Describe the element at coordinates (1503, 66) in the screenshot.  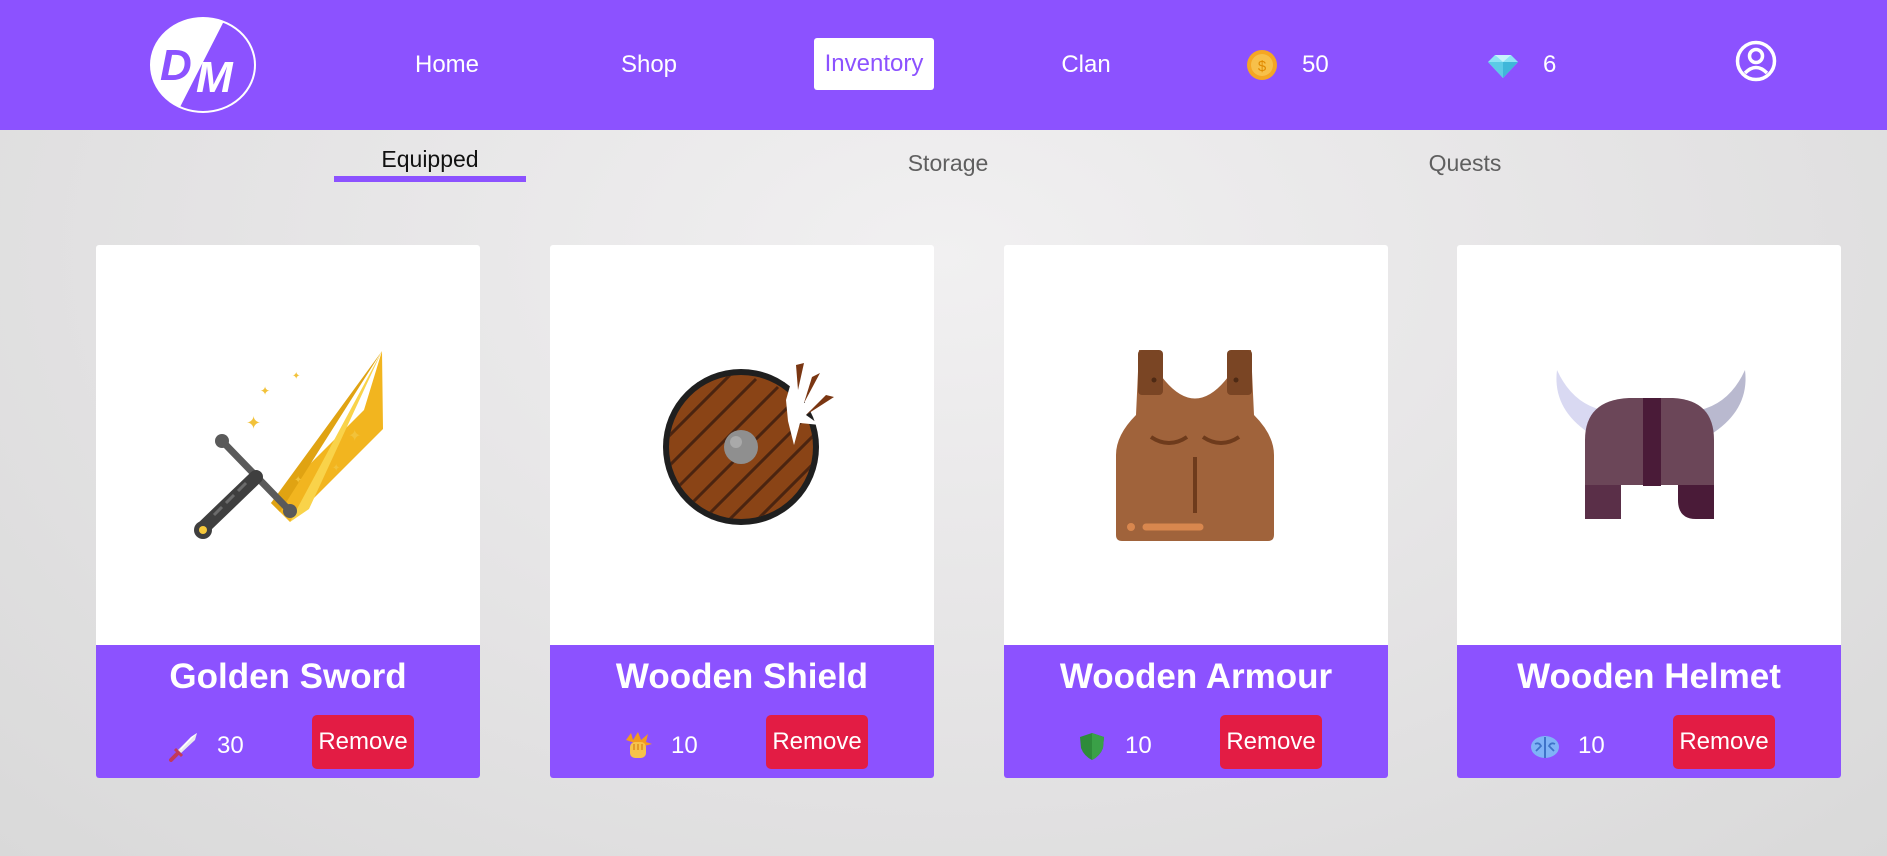
I see `diamond-icon` at that location.